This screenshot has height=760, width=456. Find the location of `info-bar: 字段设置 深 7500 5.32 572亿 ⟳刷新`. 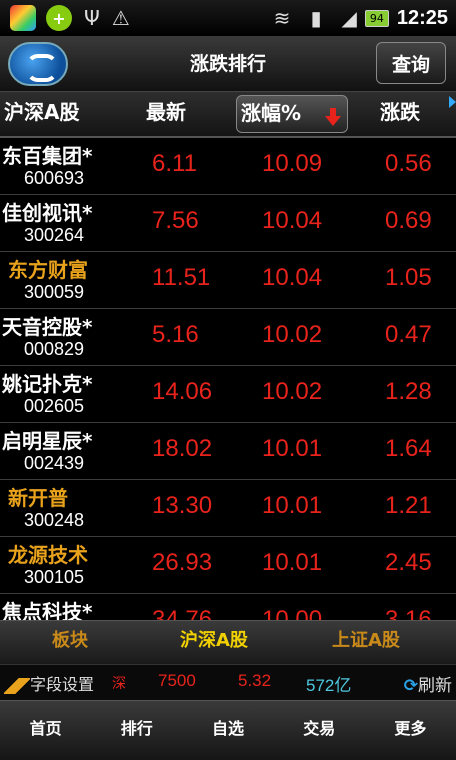

info-bar: 字段设置 深 7500 5.32 572亿 ⟳刷新 is located at coordinates (228, 682).